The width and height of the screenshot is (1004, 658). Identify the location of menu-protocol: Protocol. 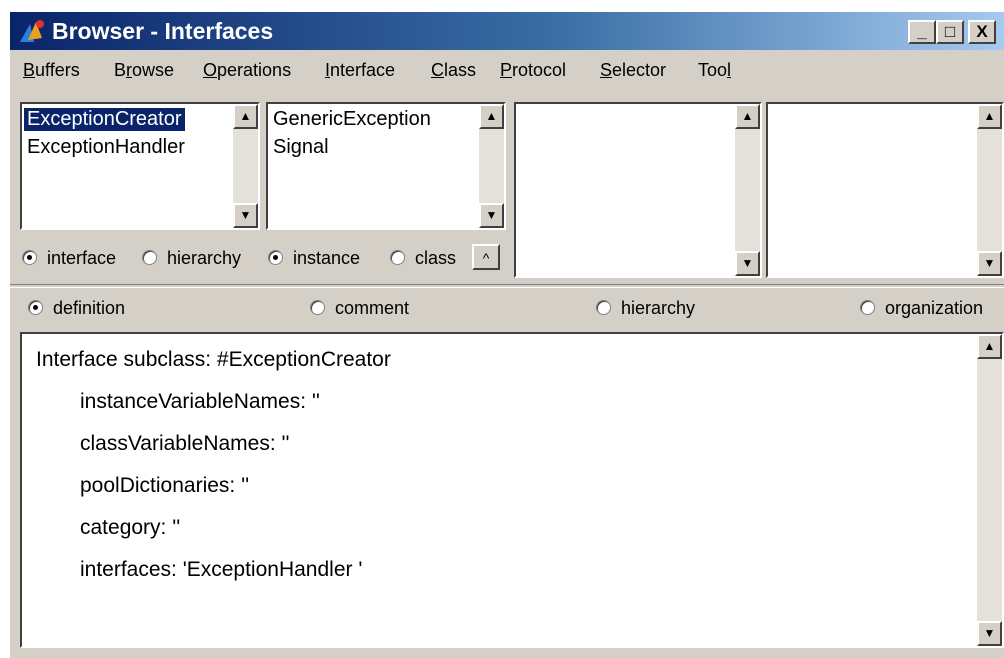
(533, 70).